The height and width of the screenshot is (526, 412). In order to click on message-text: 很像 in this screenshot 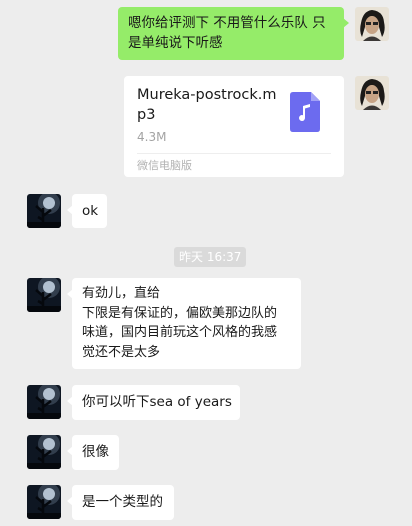, I will do `click(95, 452)`.